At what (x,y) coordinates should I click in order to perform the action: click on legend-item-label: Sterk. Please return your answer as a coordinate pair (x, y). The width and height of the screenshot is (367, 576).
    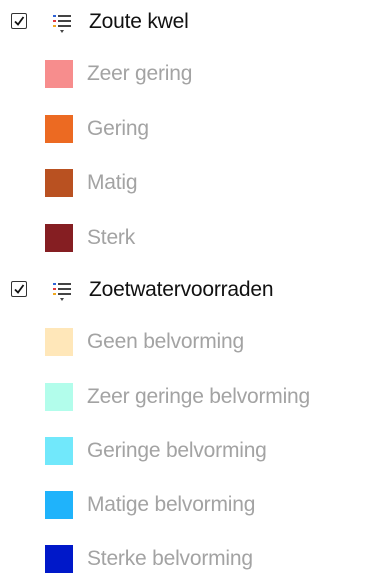
    Looking at the image, I should click on (111, 237).